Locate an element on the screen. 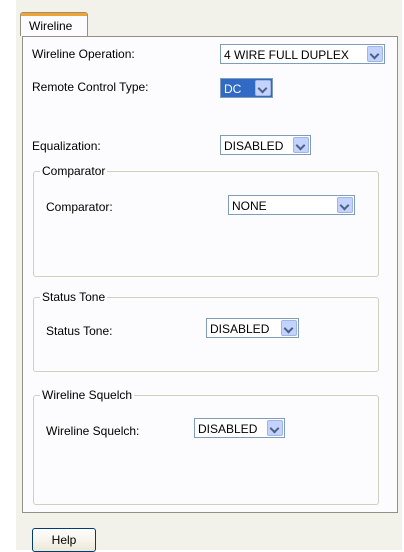 Image resolution: width=404 pixels, height=552 pixels. remote-control-type-select: DC is located at coordinates (246, 88).